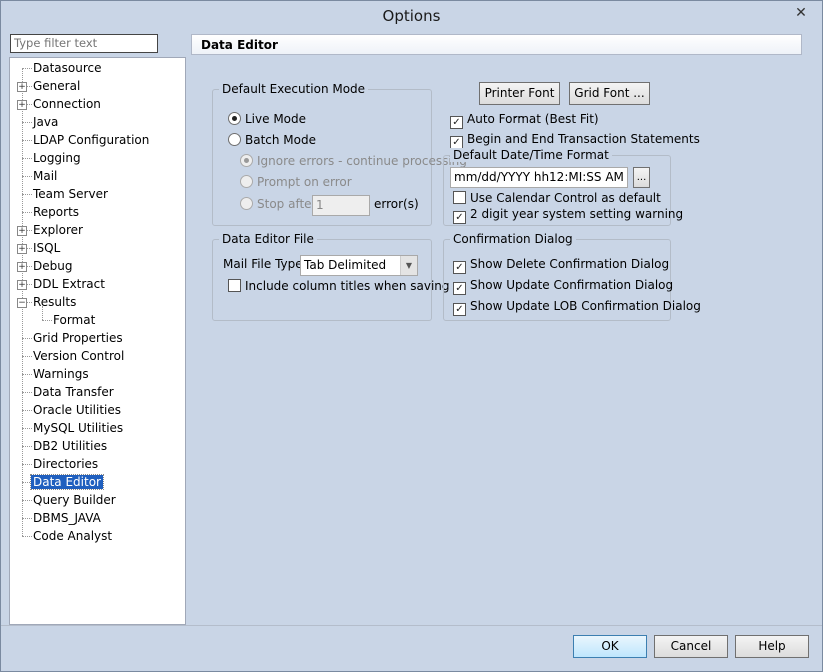  I want to click on two-digit-year-label: 2 digit year system setting warning, so click(577, 214).